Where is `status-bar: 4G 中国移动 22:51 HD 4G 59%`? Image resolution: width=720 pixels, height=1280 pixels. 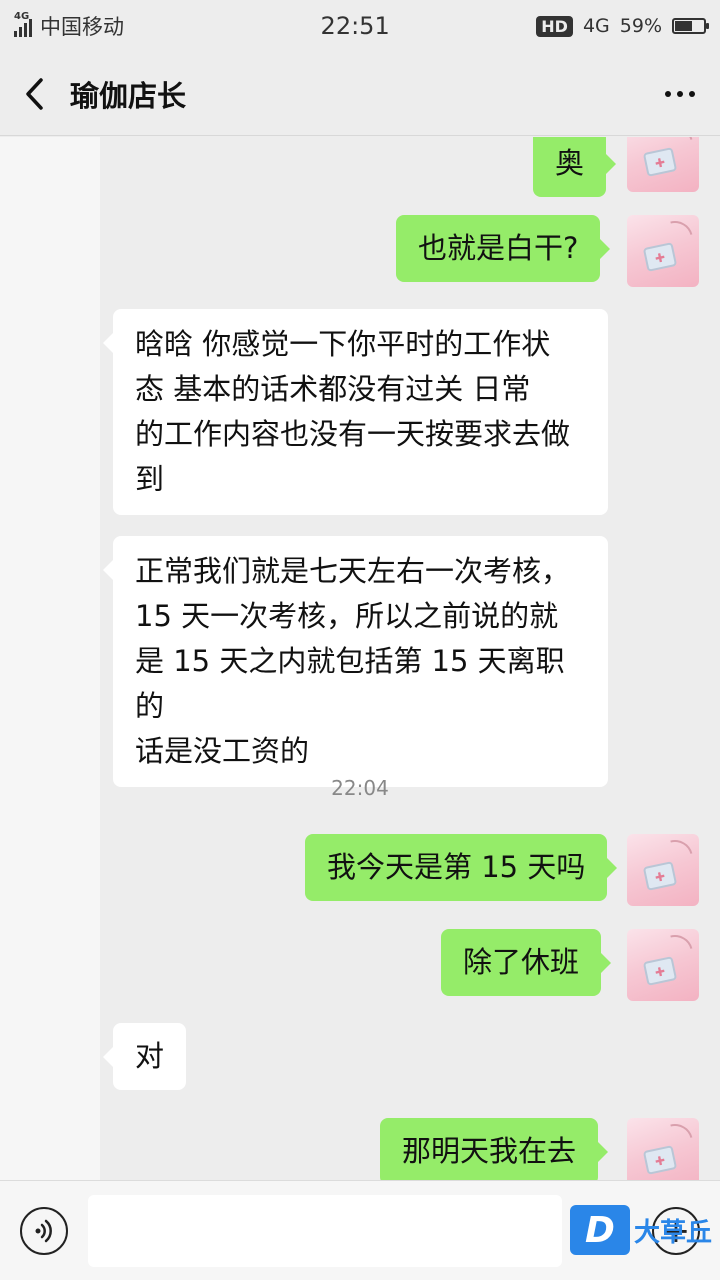
status-bar: 4G 中国移动 22:51 HD 4G 59% is located at coordinates (360, 26).